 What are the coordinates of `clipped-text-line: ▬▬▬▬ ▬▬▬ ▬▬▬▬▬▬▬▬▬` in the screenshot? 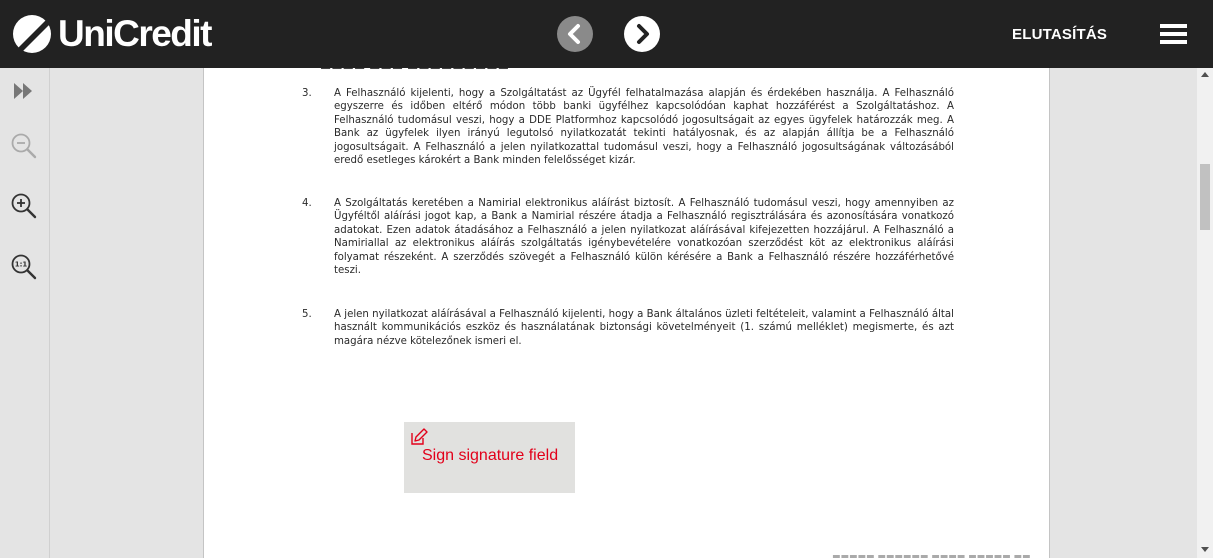 It's located at (414, 70).